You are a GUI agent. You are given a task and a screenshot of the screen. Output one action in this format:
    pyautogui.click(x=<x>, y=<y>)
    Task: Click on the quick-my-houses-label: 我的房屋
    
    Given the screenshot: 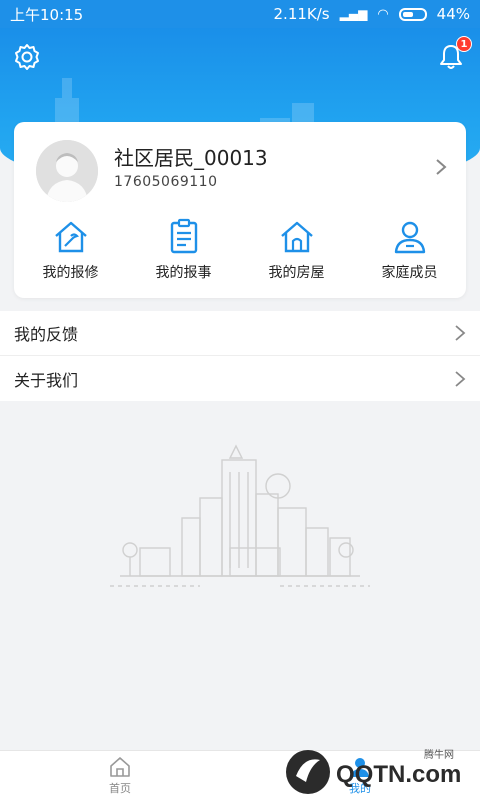 What is the action you would take?
    pyautogui.click(x=296, y=273)
    